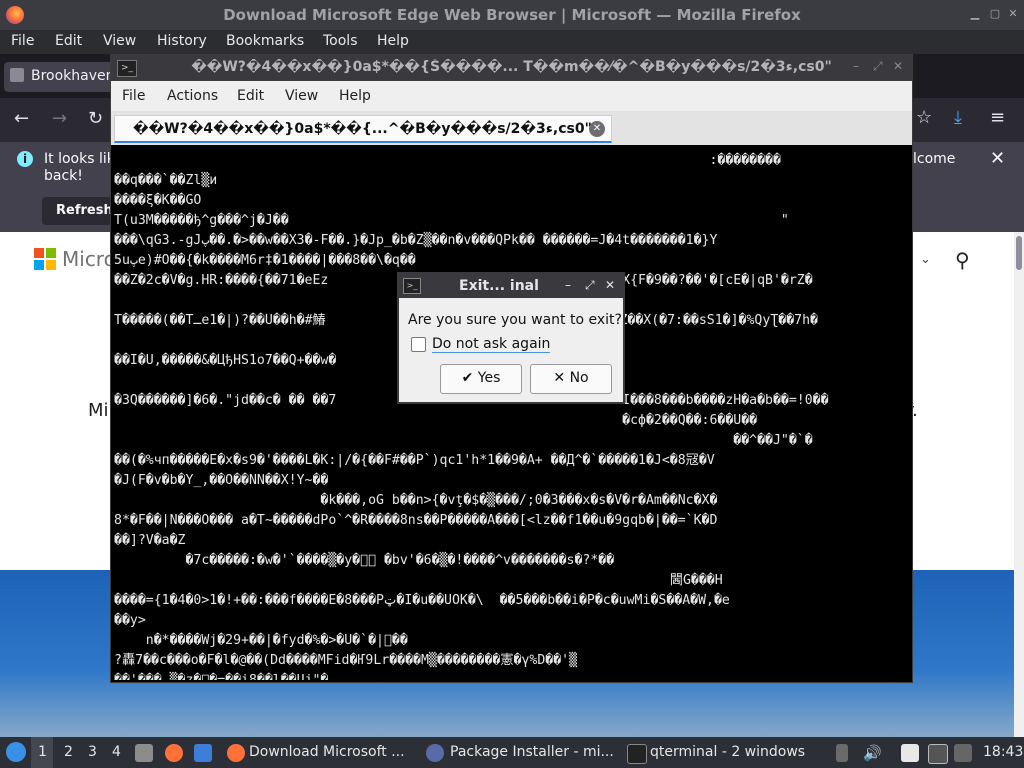 The image size is (1024, 768). Describe the element at coordinates (63, 176) in the screenshot. I see `notification-text-2: back!` at that location.